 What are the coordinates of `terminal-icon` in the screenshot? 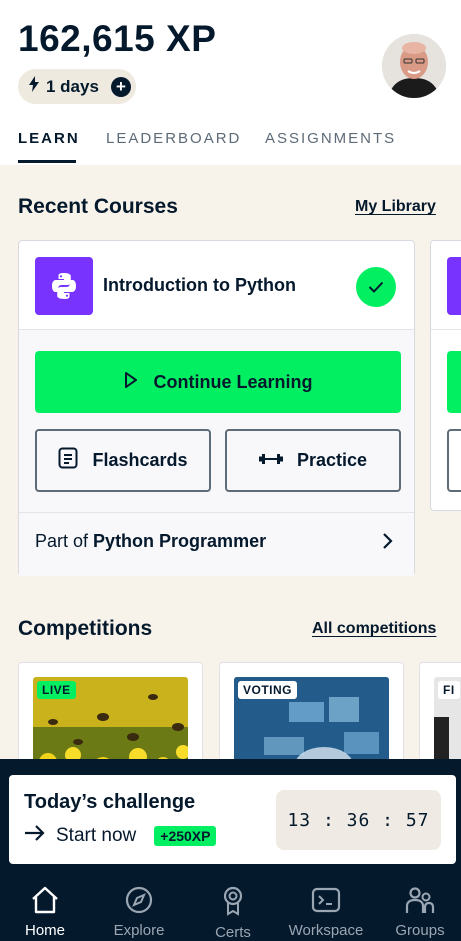 It's located at (326, 902).